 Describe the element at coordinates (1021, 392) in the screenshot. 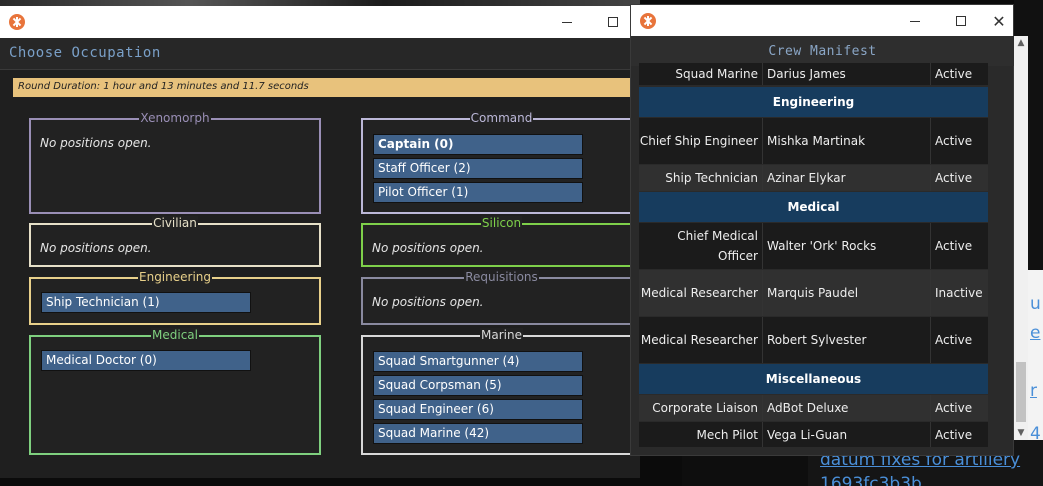

I see `scroll-thumb` at that location.